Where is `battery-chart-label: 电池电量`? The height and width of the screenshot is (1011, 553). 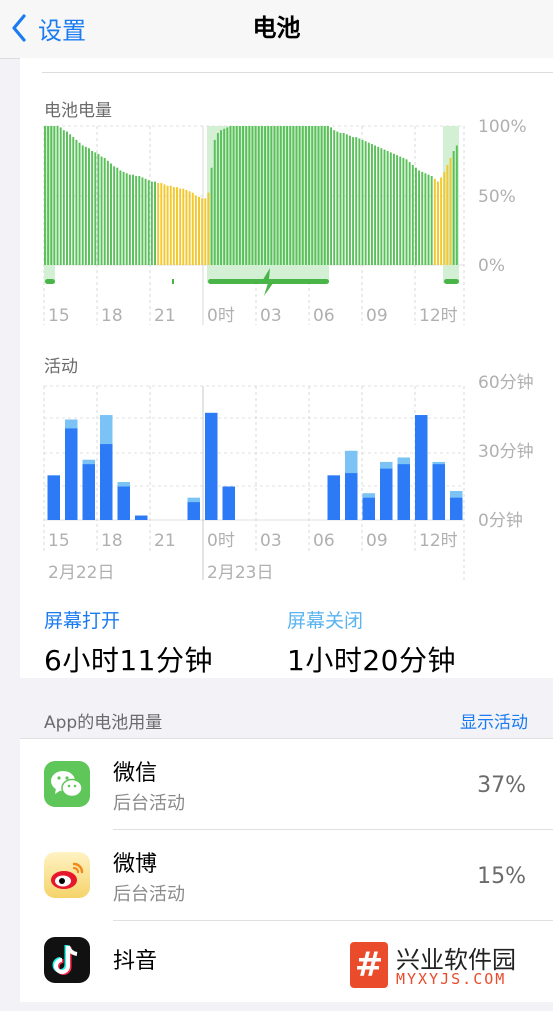
battery-chart-label: 电池电量 is located at coordinates (78, 111).